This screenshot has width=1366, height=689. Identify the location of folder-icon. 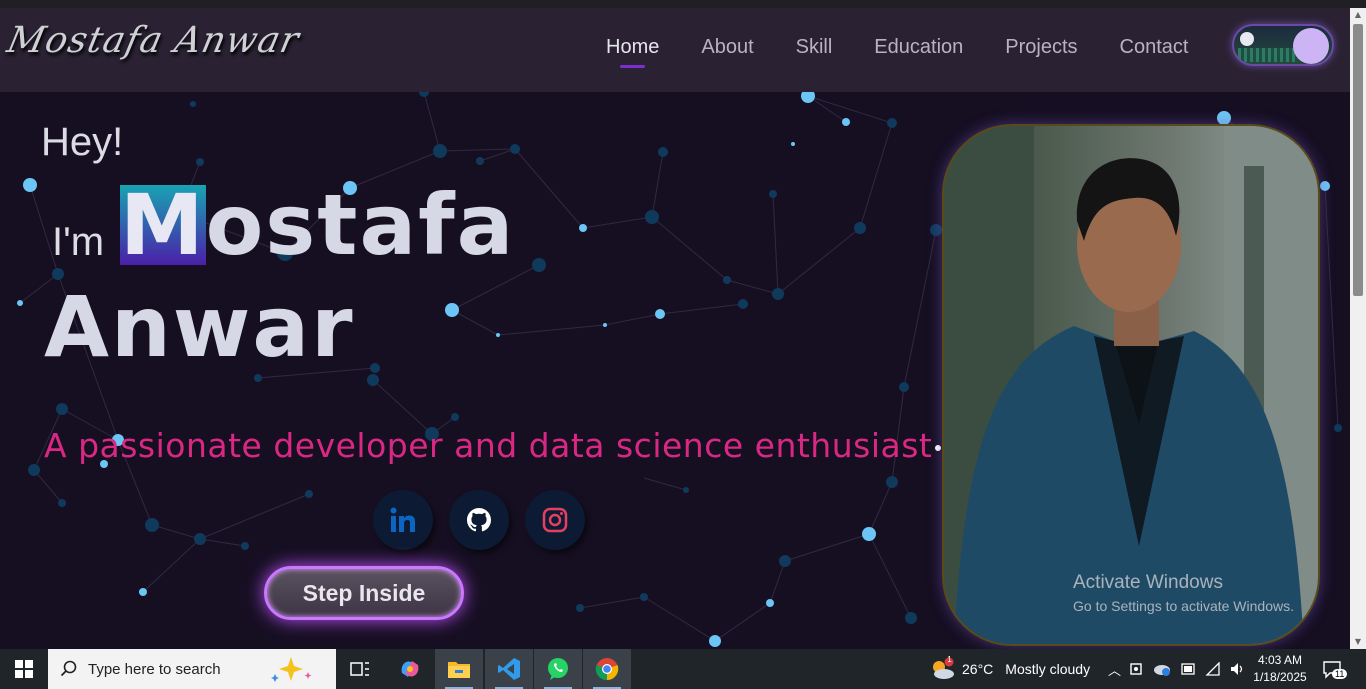
(459, 670).